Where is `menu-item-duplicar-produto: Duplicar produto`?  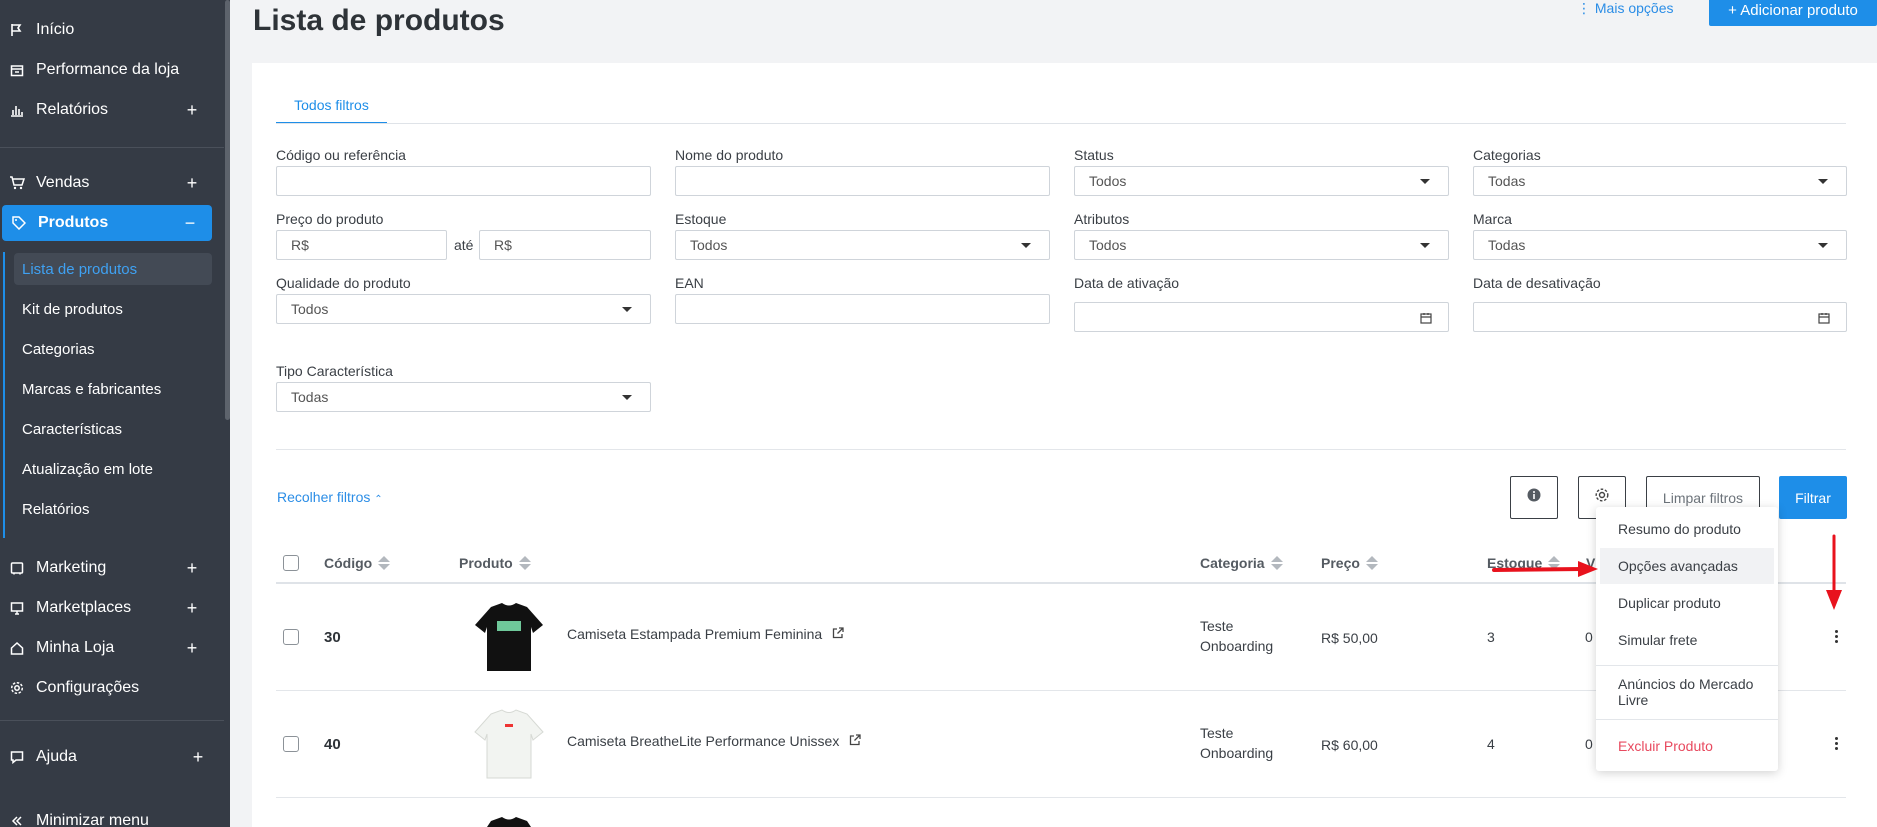 menu-item-duplicar-produto: Duplicar produto is located at coordinates (1687, 603).